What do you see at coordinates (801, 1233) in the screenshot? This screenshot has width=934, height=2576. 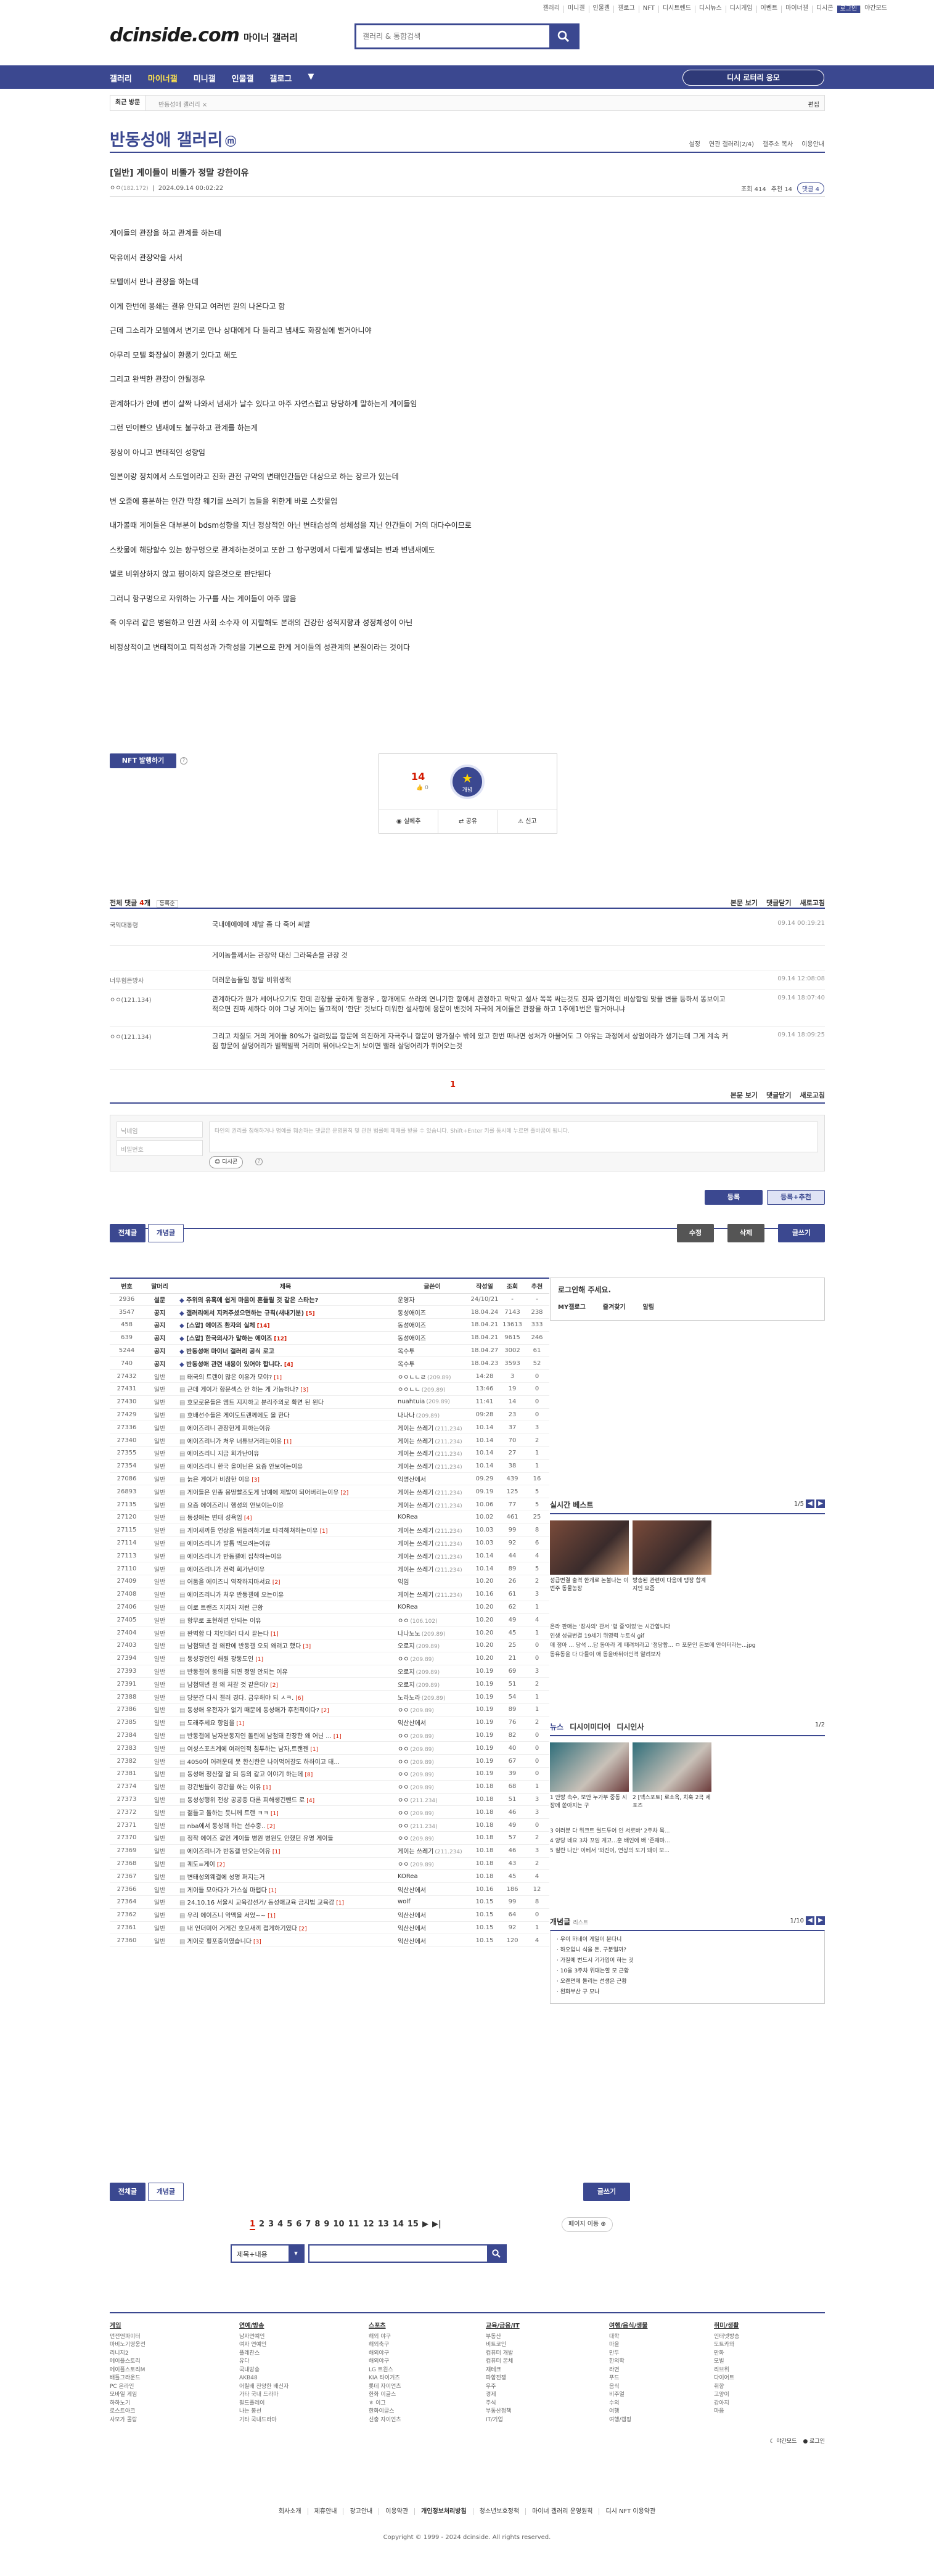 I see `write-button: 글쓰기` at bounding box center [801, 1233].